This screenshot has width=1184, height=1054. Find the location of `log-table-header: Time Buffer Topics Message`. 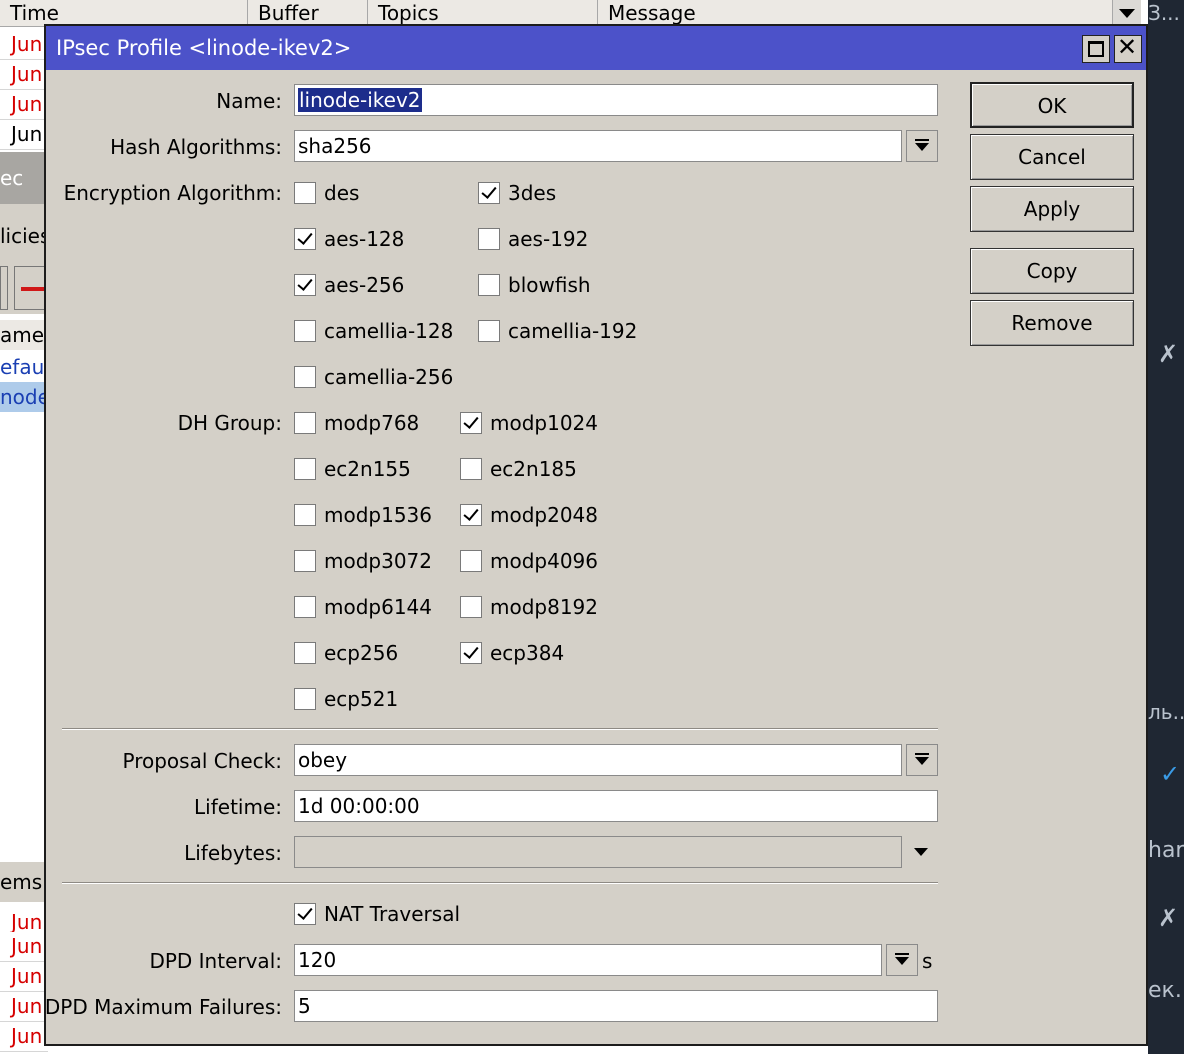

log-table-header: Time Buffer Topics Message is located at coordinates (570, 13).